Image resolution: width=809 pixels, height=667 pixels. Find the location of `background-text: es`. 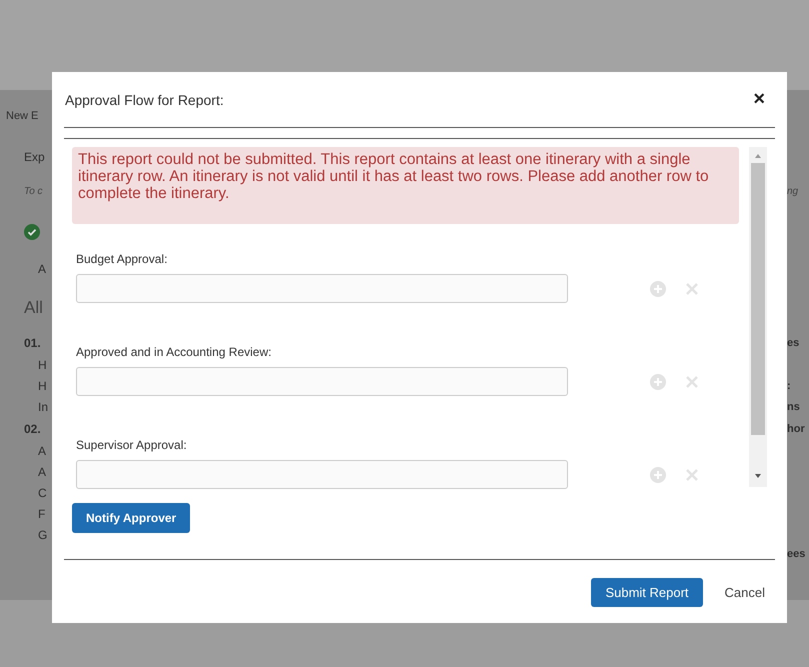

background-text: es is located at coordinates (793, 342).